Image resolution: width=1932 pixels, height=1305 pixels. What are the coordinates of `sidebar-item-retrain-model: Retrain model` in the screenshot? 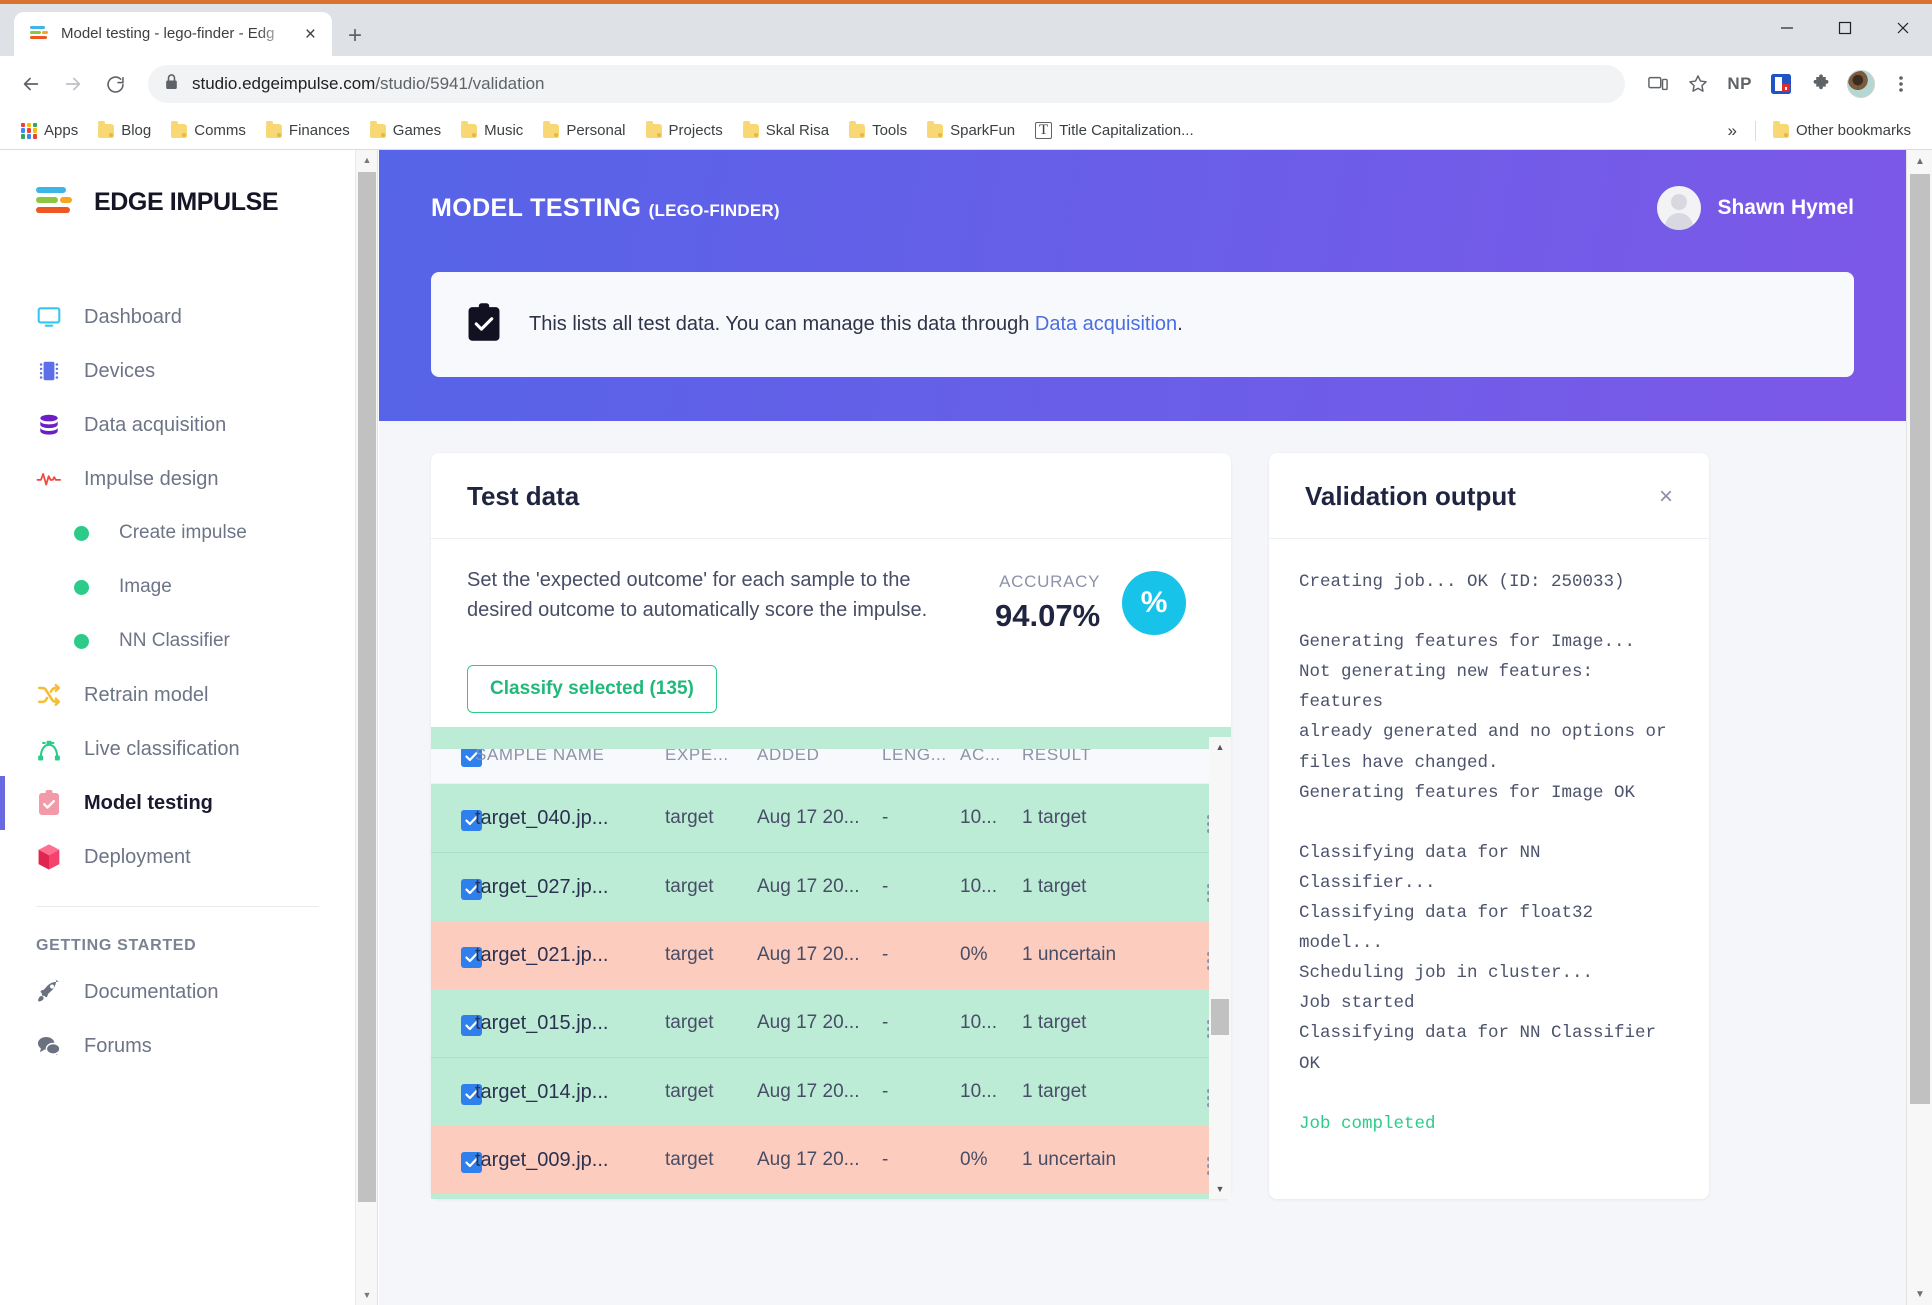 It's located at (177, 695).